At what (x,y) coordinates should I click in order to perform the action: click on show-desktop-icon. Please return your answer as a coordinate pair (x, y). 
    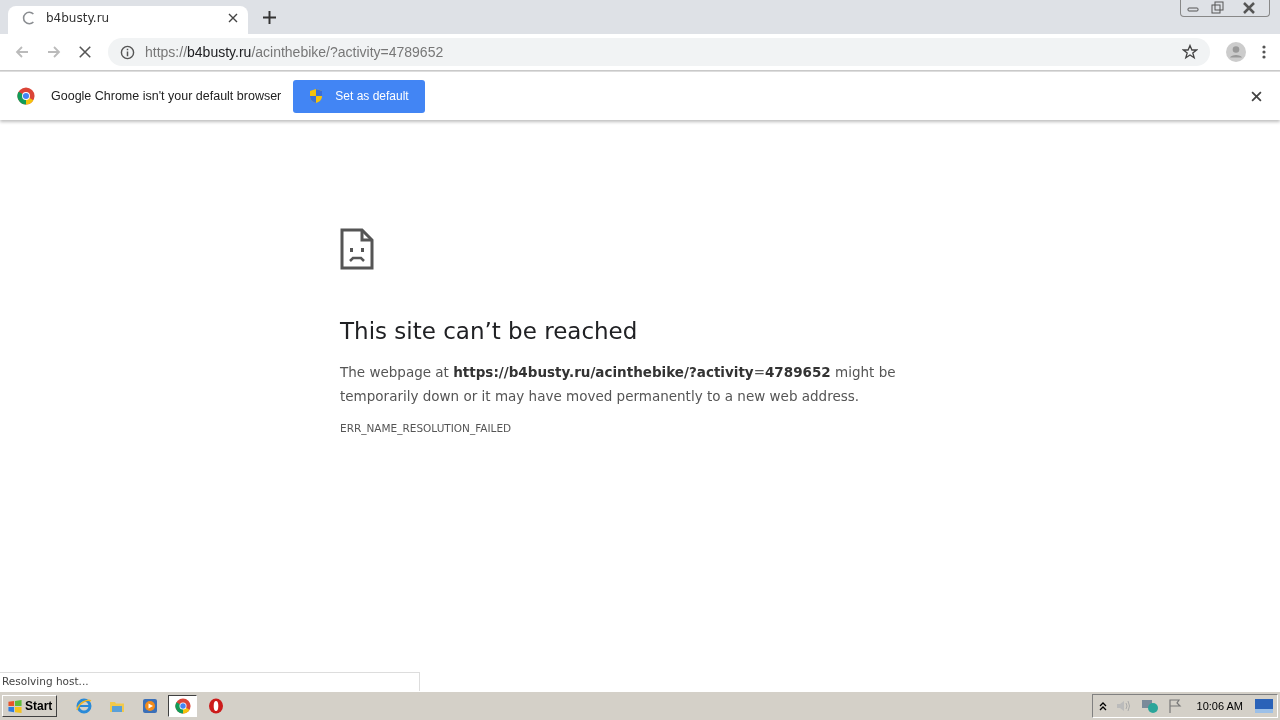
    Looking at the image, I should click on (1264, 706).